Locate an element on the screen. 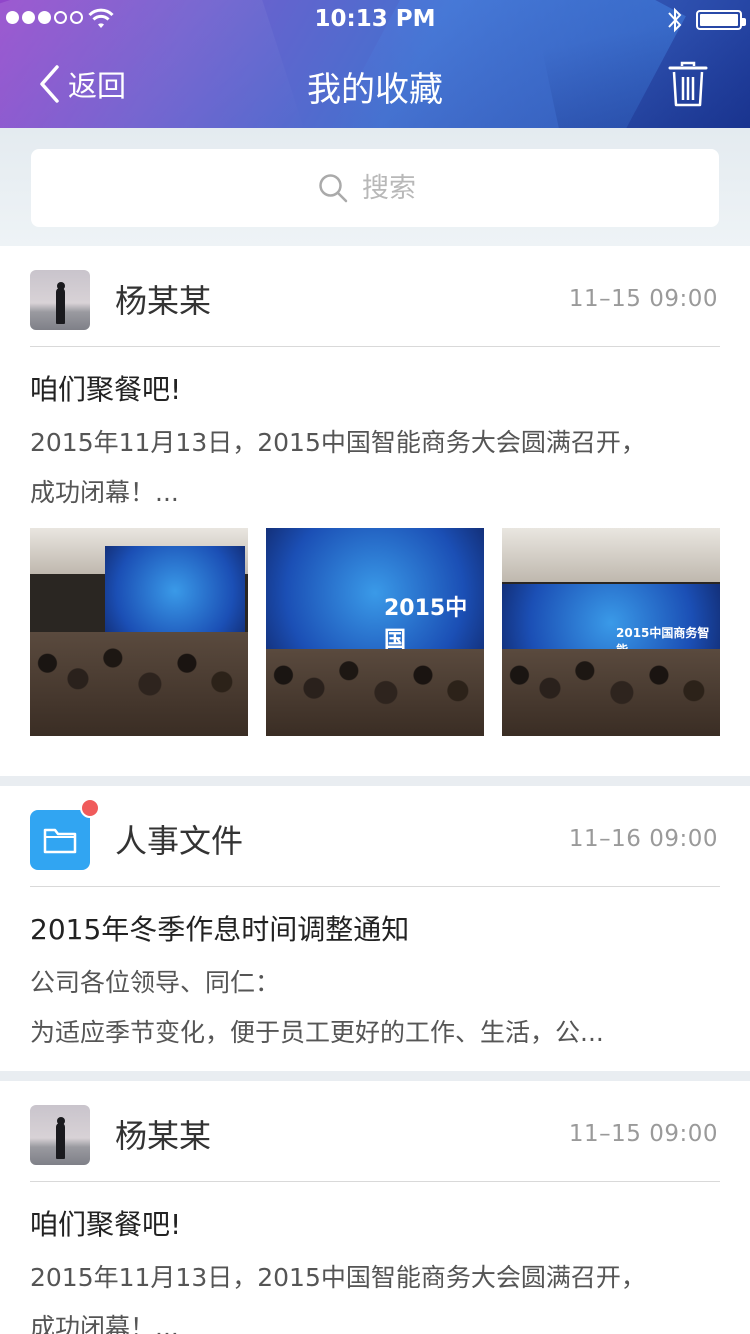  unread-badge is located at coordinates (90, 808).